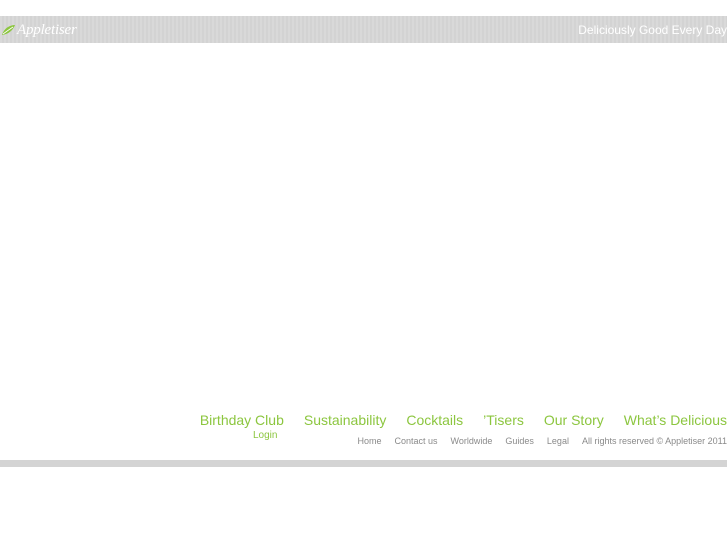 The image size is (727, 545). I want to click on footer-link-guides: Guides, so click(519, 441).